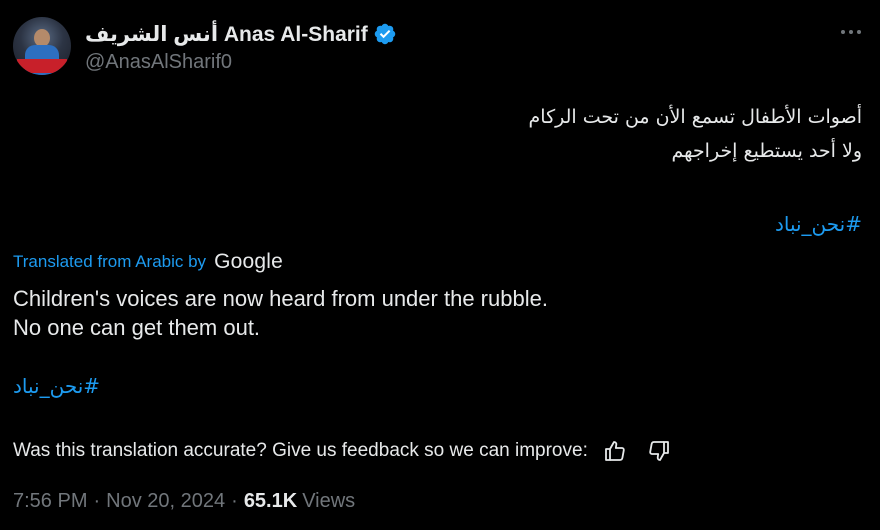  Describe the element at coordinates (766, 151) in the screenshot. I see `arabic-line-2: ولا أحد يستطيع إخراجهم` at that location.